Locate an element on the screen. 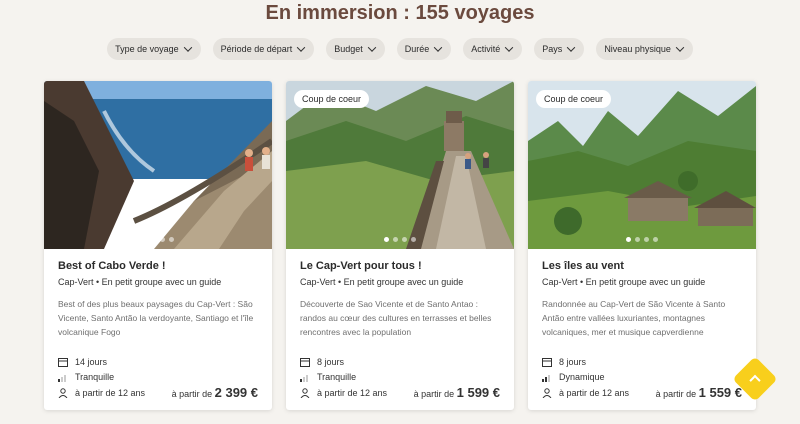  trip-price: à partir de 2 399 € is located at coordinates (215, 392).